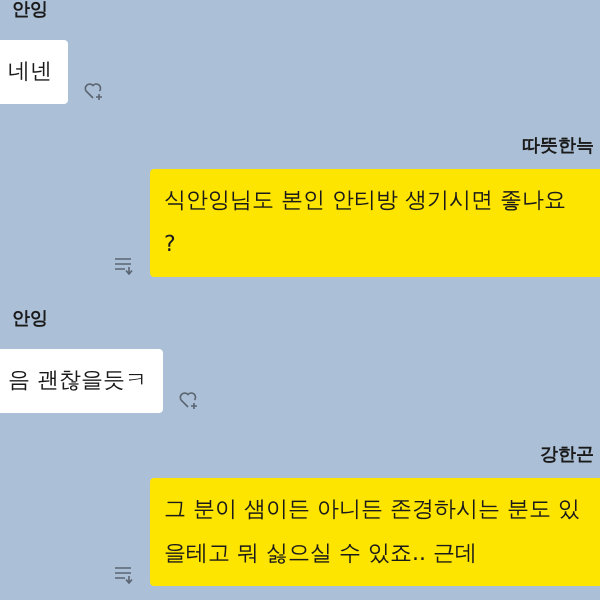 The image size is (600, 600). Describe the element at coordinates (558, 146) in the screenshot. I see `sender-name: 따뜻한늑` at that location.